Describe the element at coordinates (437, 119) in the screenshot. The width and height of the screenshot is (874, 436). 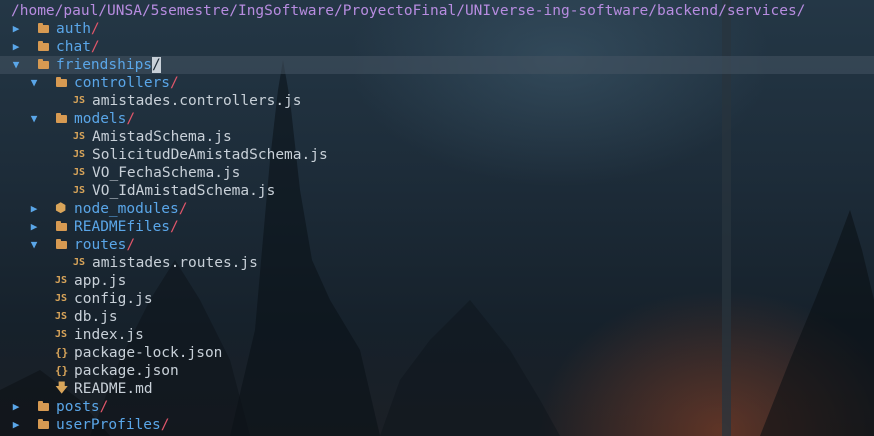
I see `tree-dir-row: ▼ models/` at that location.